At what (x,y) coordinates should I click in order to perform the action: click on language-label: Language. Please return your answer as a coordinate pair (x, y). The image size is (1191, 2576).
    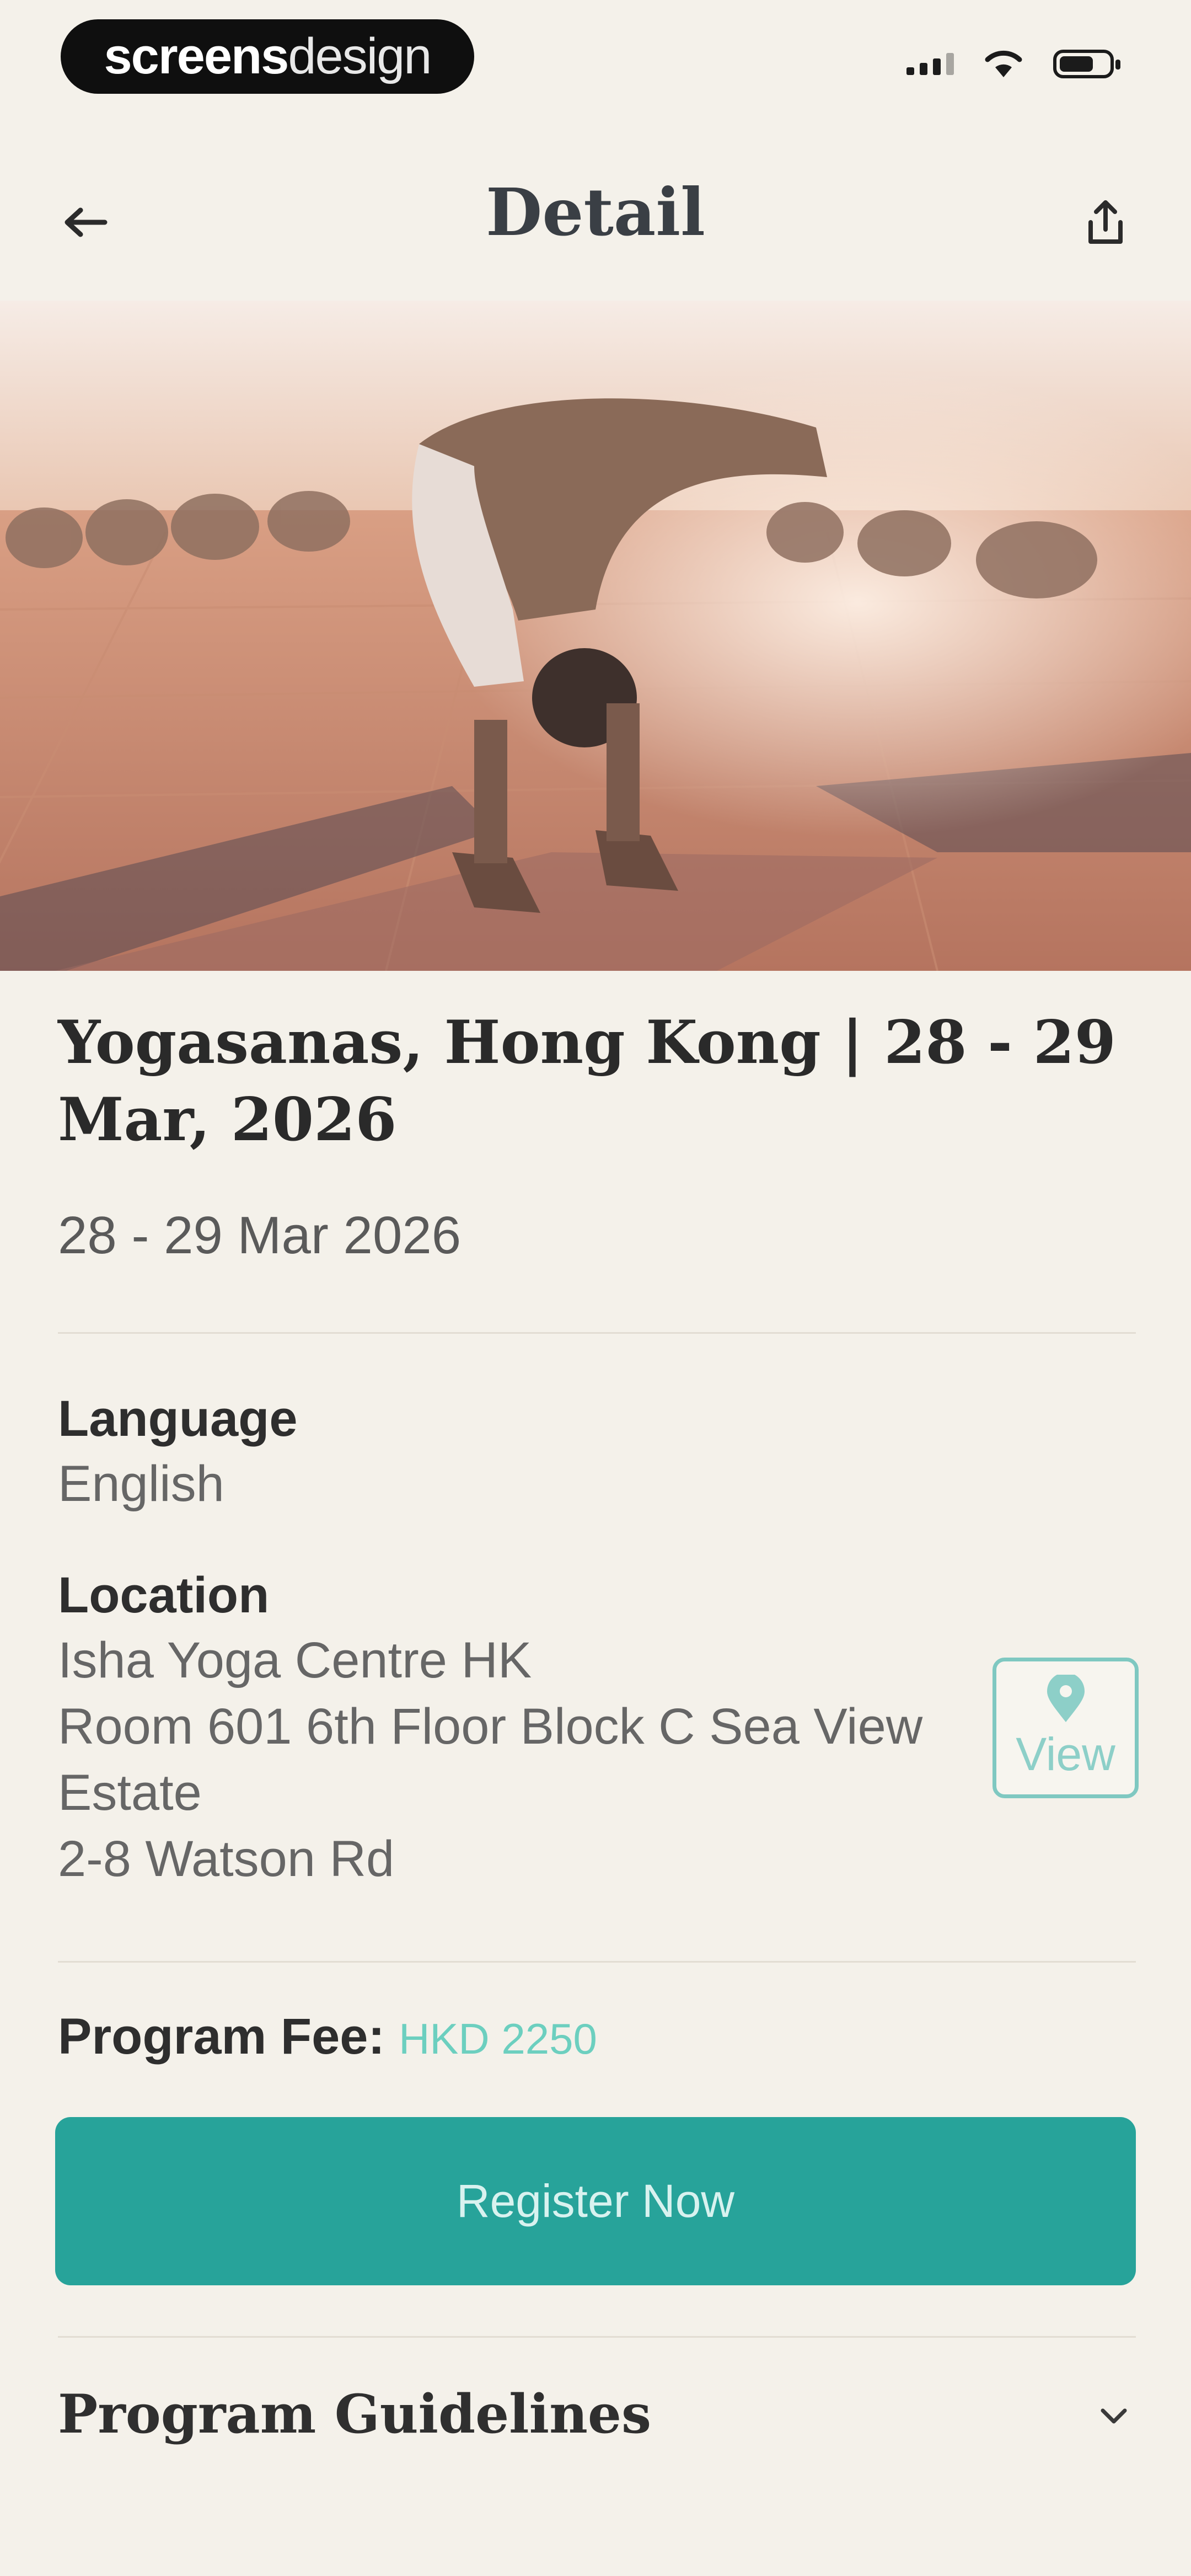
    Looking at the image, I should click on (178, 1419).